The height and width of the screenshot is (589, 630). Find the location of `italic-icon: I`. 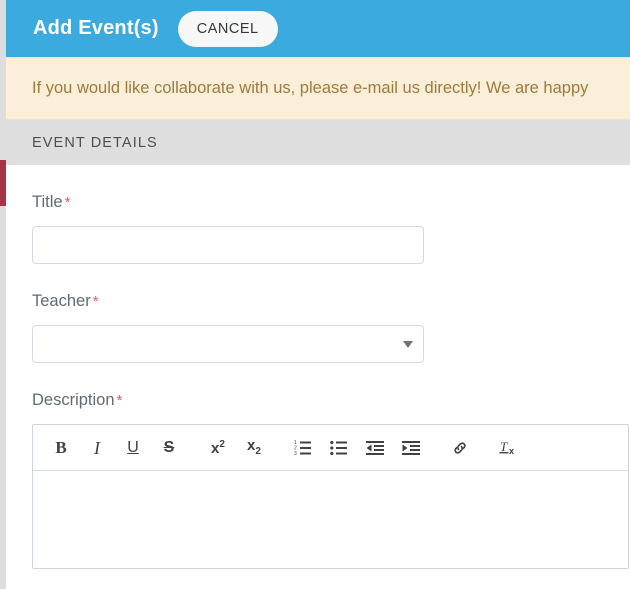

italic-icon: I is located at coordinates (97, 448).